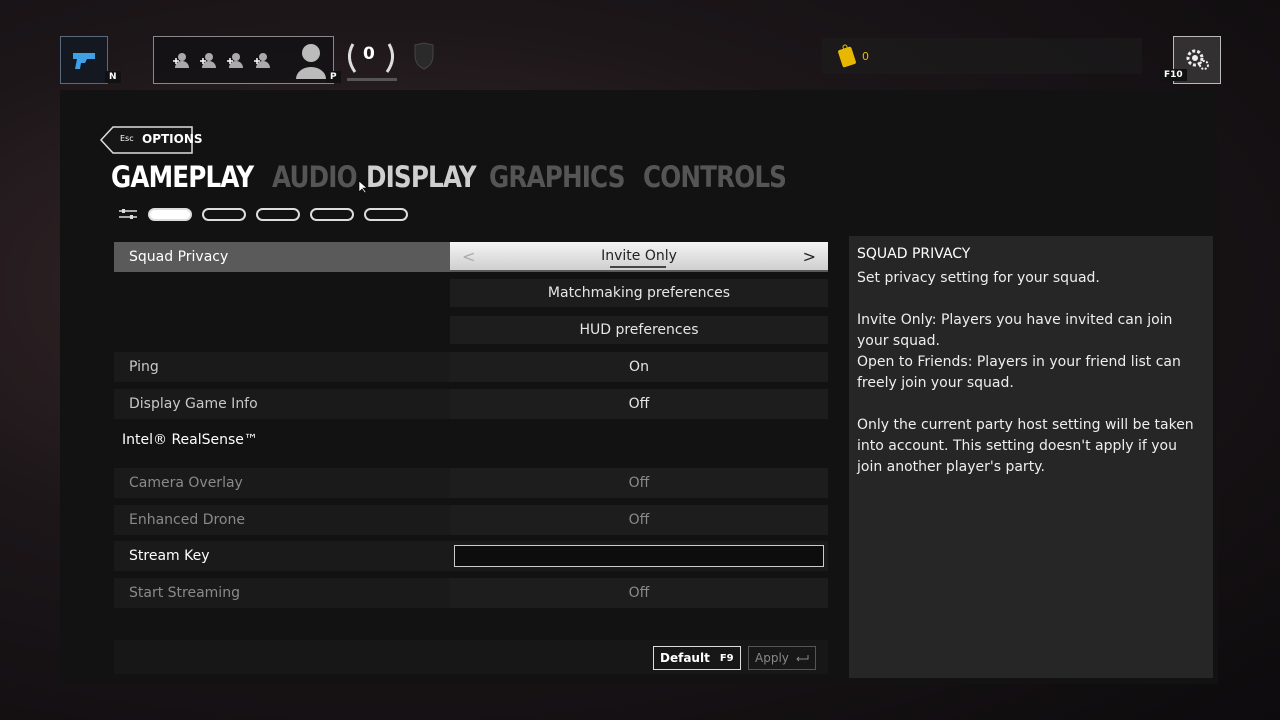 This screenshot has height=720, width=1280. I want to click on loadout-button: N, so click(90, 60).